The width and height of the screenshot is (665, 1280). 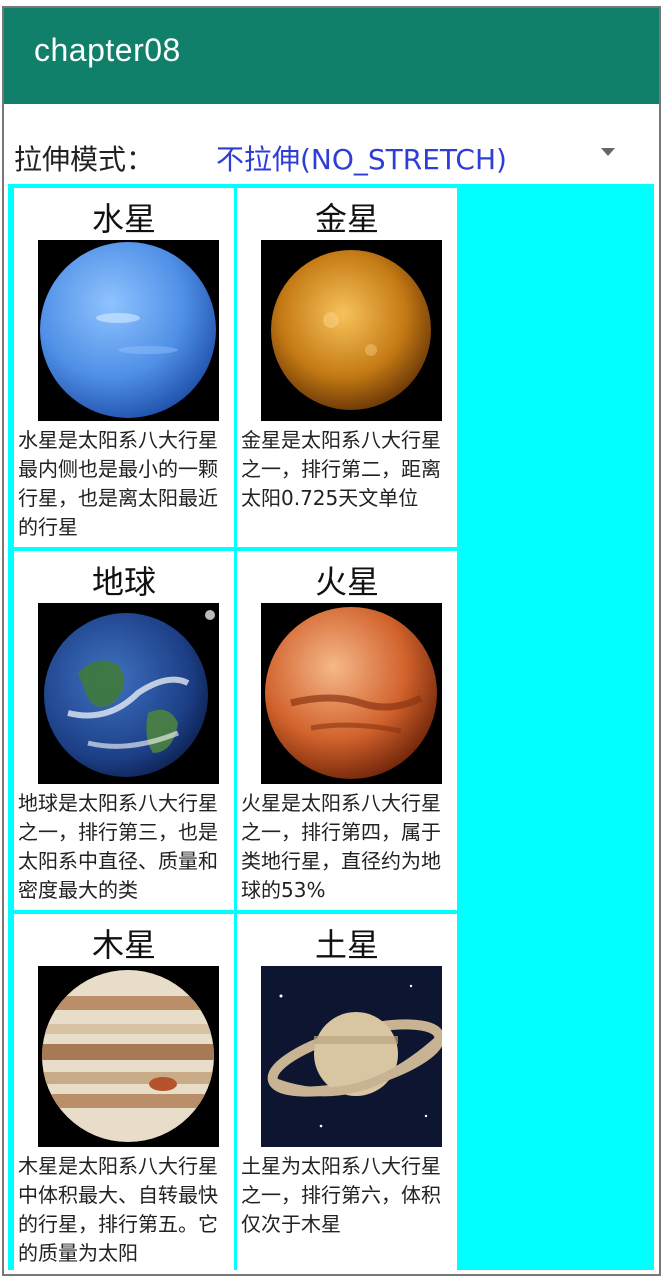 I want to click on grid-item-saturn: 土星 土星为太阳系八大行星之一，排行第六，体积仅次于木星, so click(x=347, y=1093).